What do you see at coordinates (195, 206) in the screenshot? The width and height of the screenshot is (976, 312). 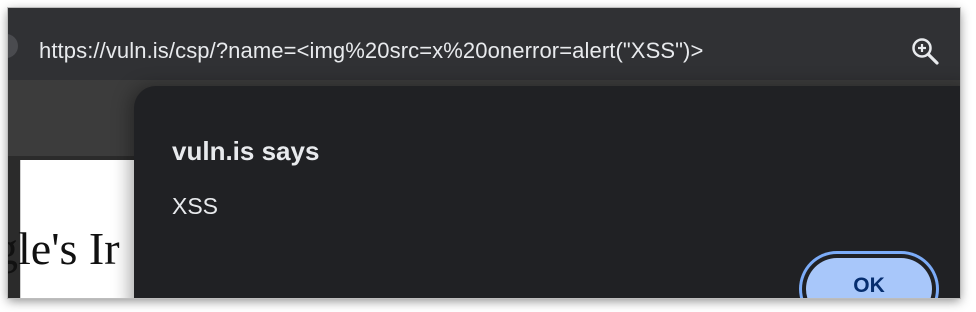 I see `dialog-message: XSS` at bounding box center [195, 206].